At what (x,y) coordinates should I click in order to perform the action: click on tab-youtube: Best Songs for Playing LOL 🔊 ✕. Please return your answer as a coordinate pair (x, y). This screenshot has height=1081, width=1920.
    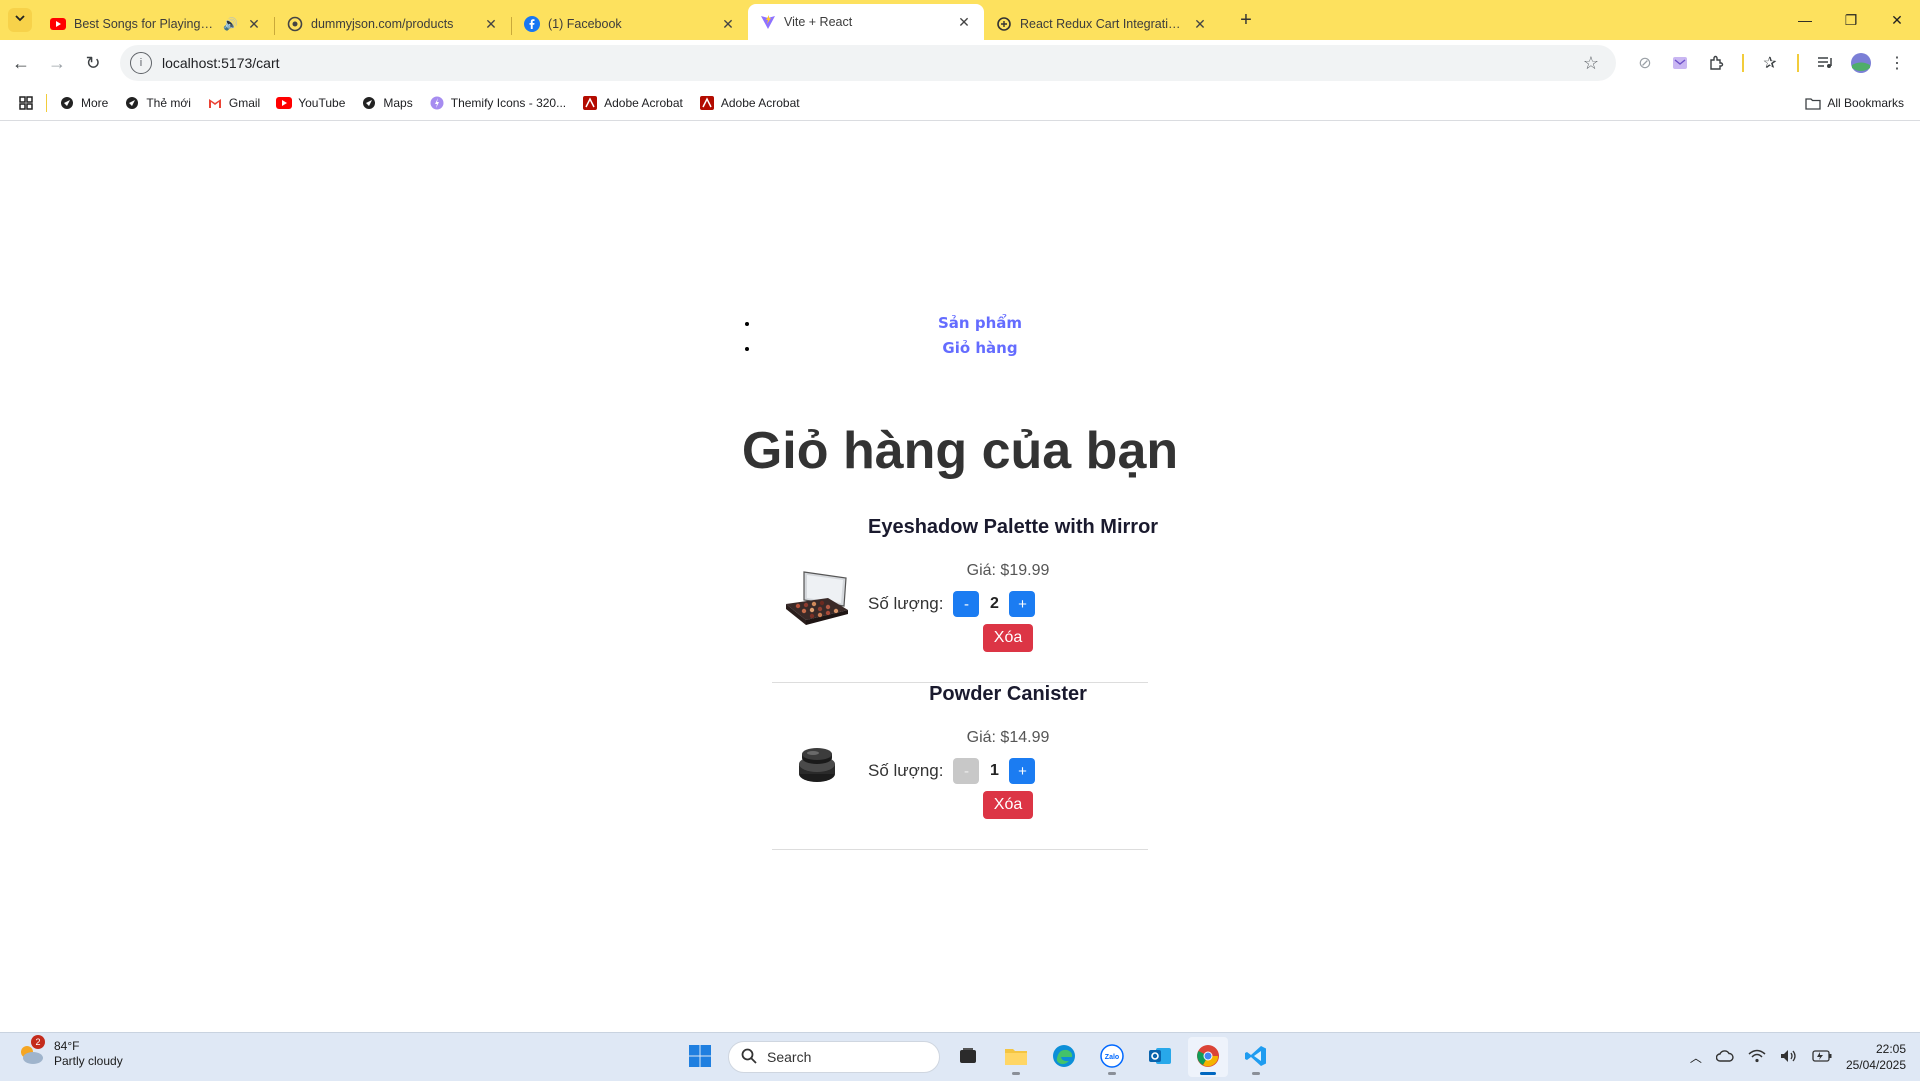
    Looking at the image, I should click on (156, 24).